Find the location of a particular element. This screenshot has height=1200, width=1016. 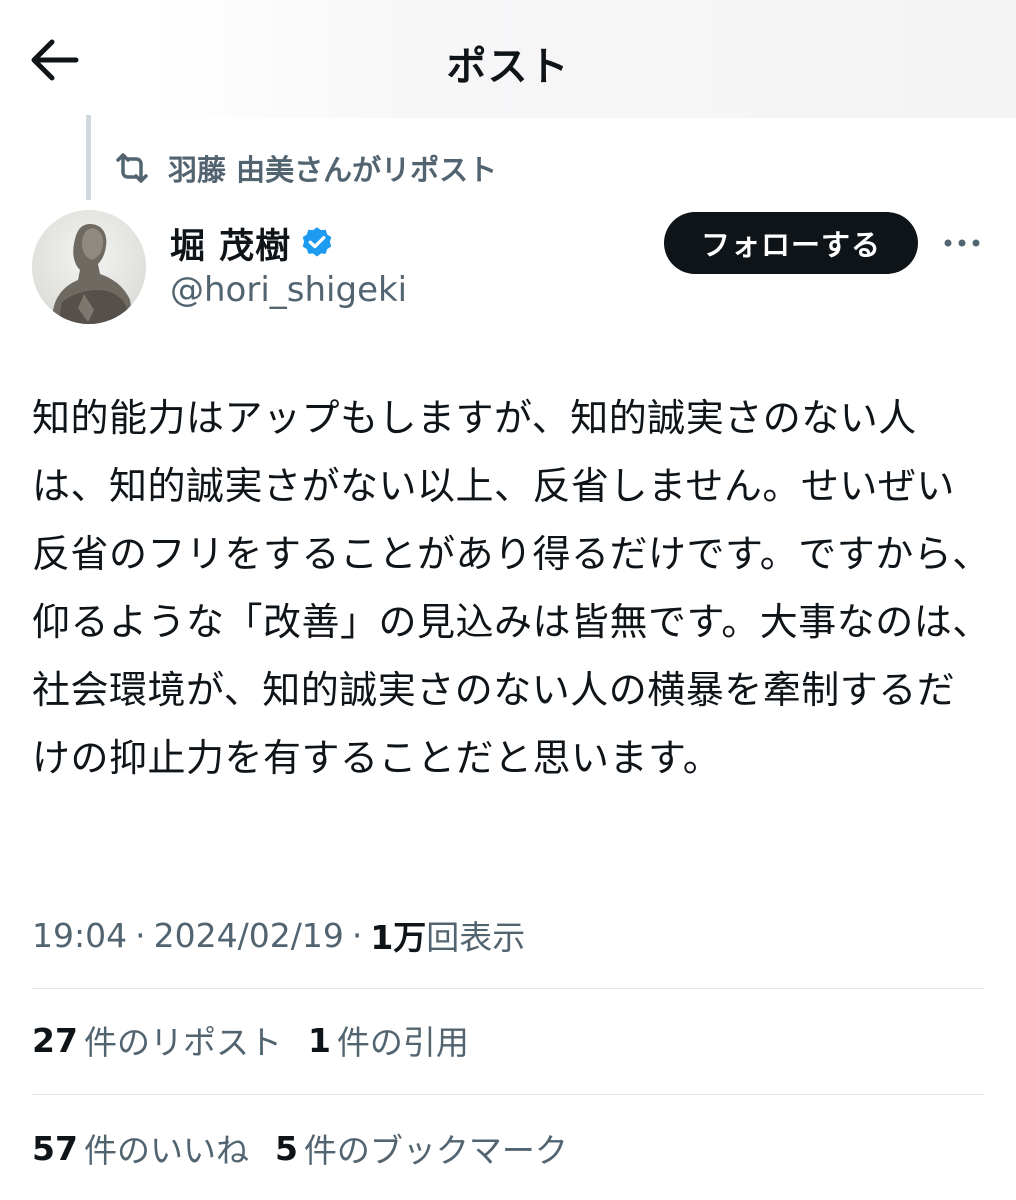

more-options-button is located at coordinates (962, 243).